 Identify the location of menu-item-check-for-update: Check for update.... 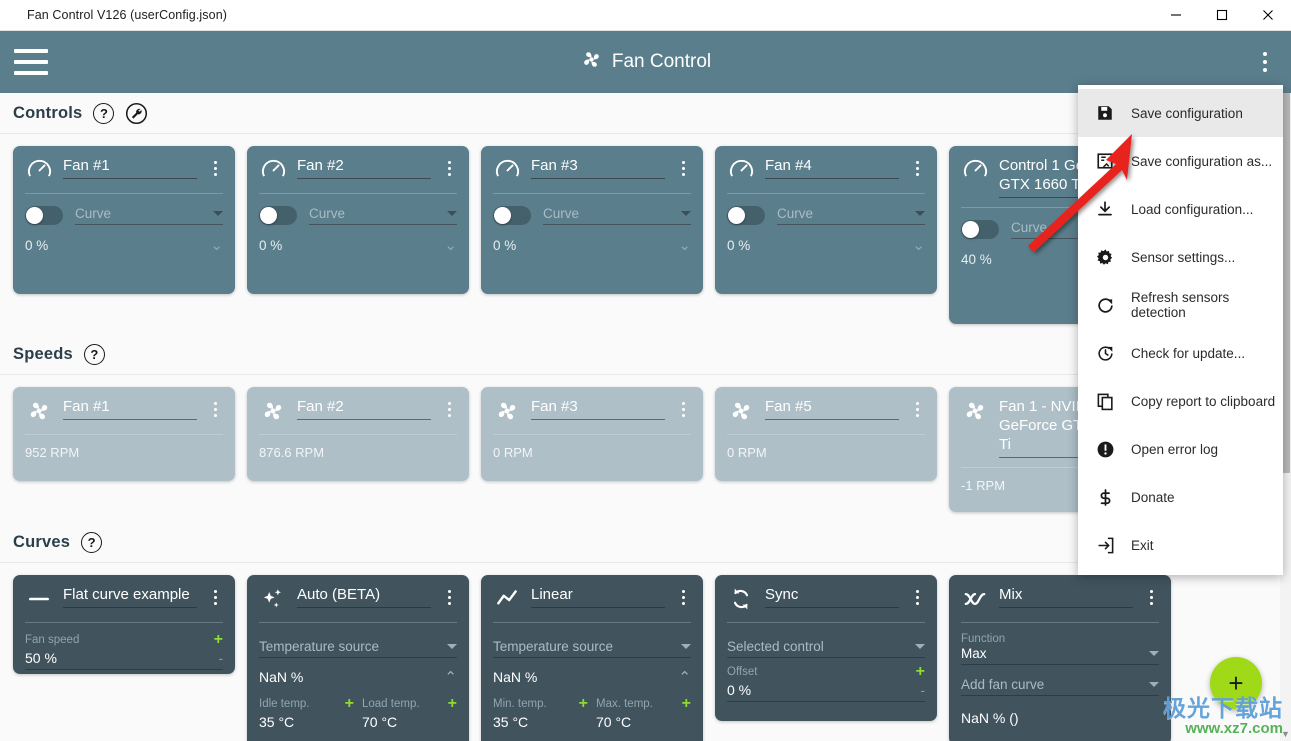
(1180, 353).